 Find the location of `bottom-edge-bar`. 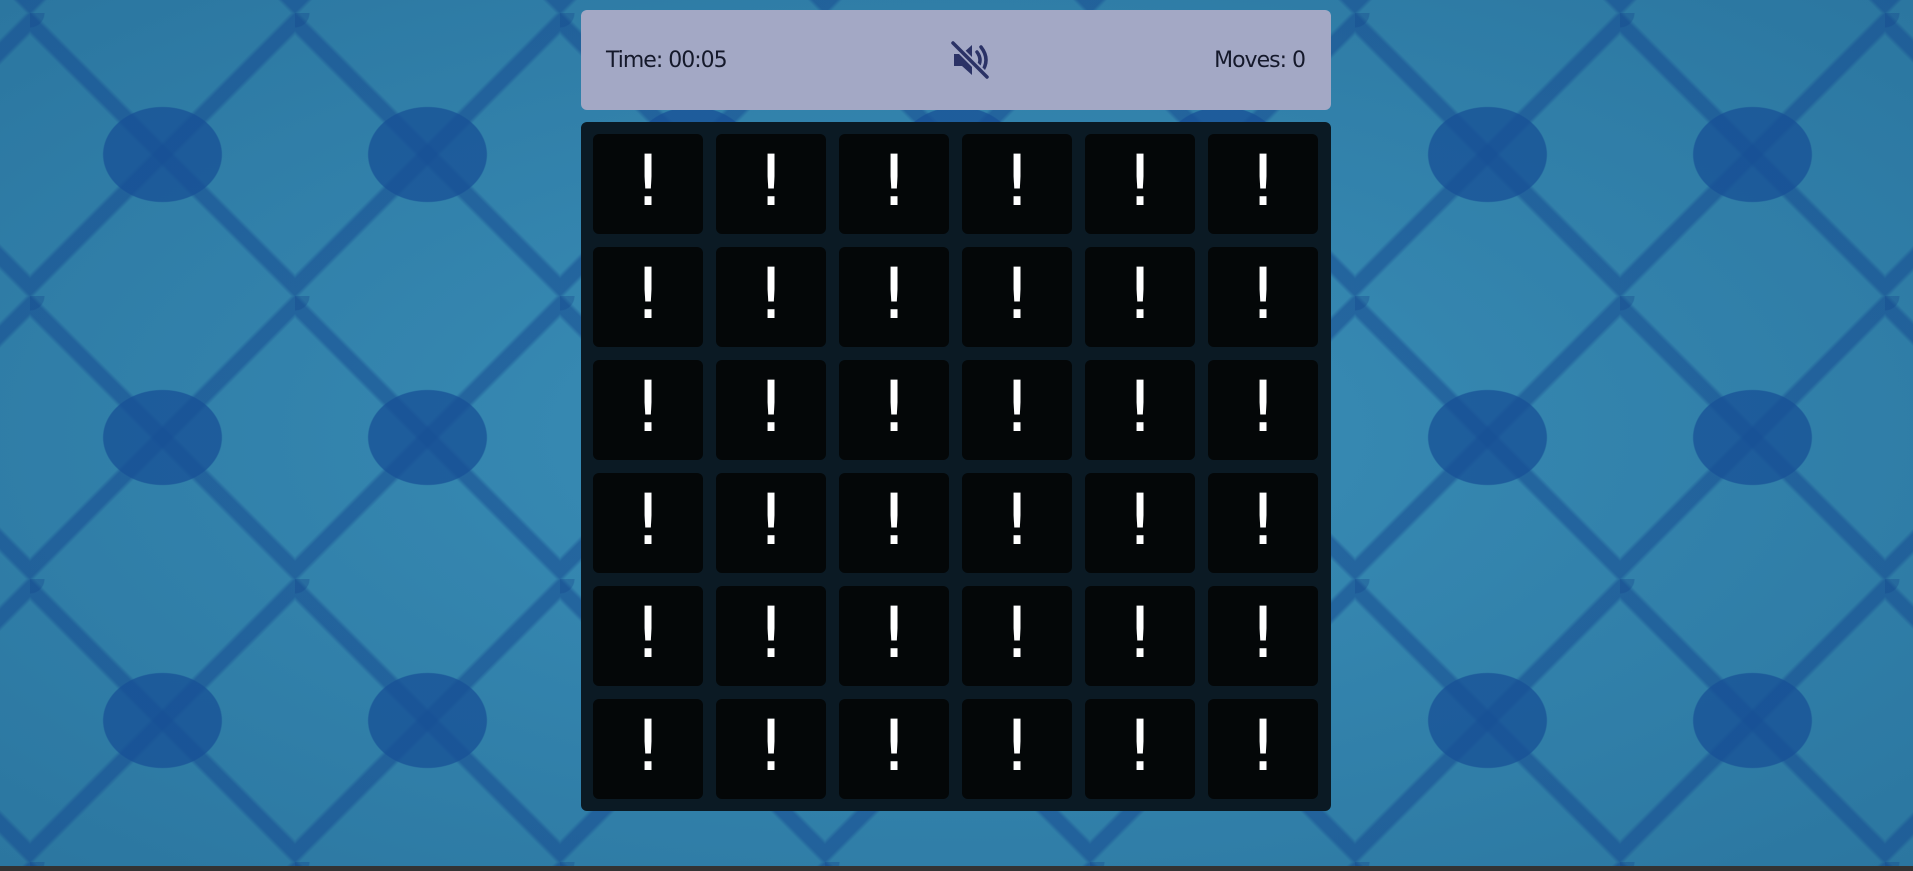

bottom-edge-bar is located at coordinates (956, 868).